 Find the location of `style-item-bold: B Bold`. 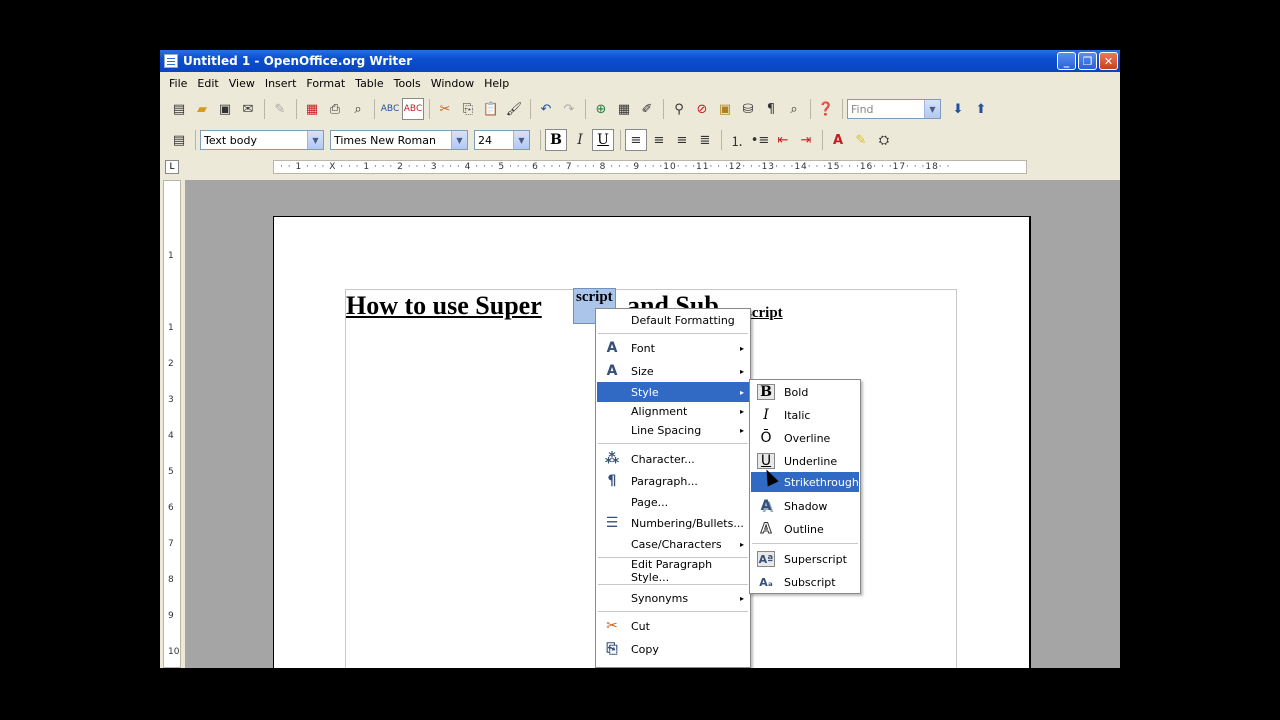

style-item-bold: B Bold is located at coordinates (805, 392).